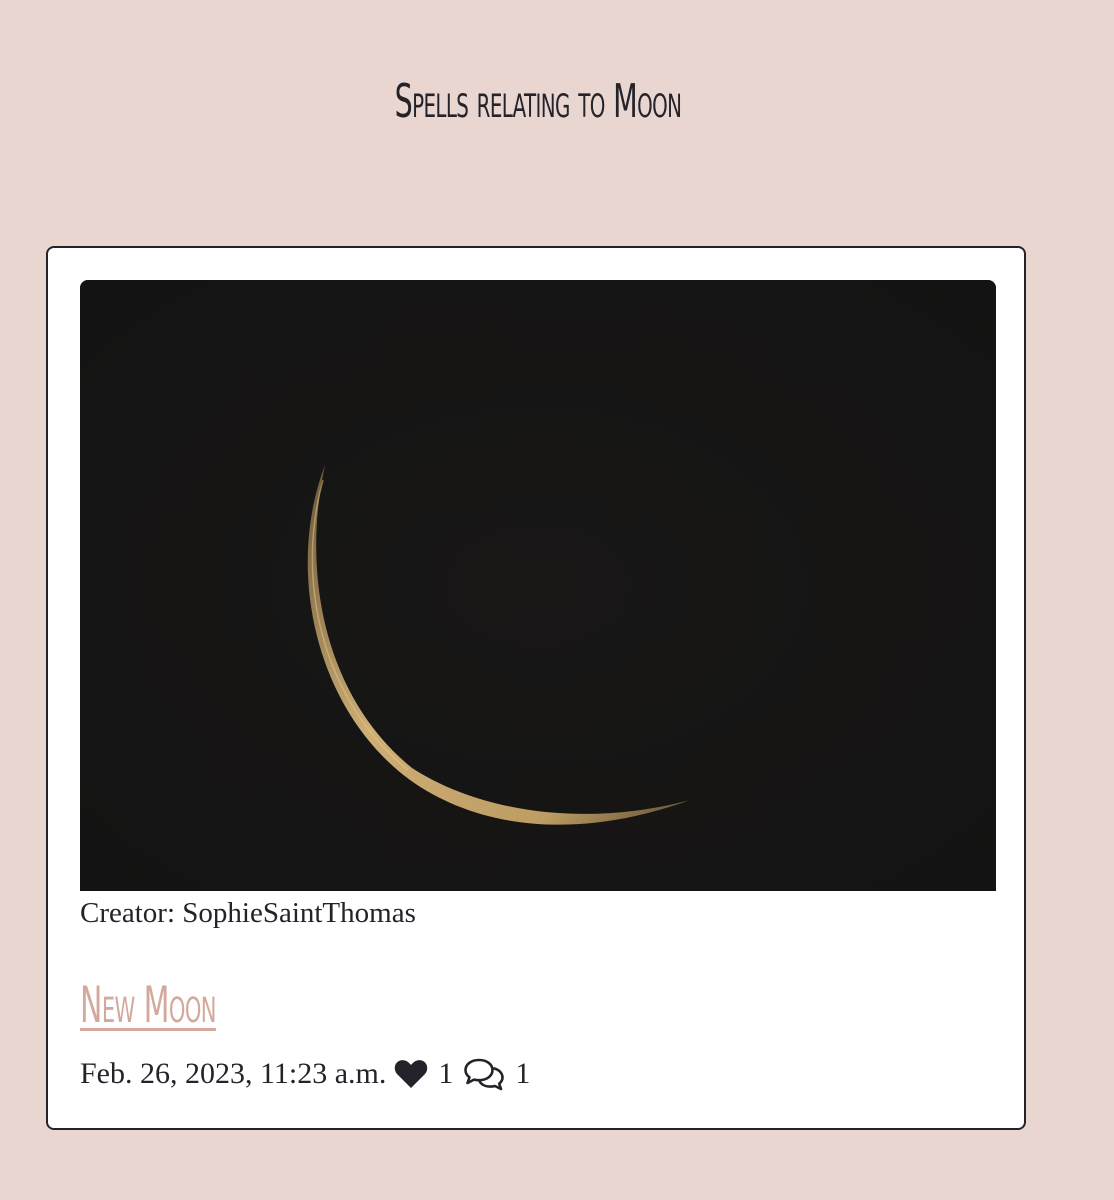 The height and width of the screenshot is (1200, 1114). I want to click on spell-title-link: New Moon, so click(148, 1005).